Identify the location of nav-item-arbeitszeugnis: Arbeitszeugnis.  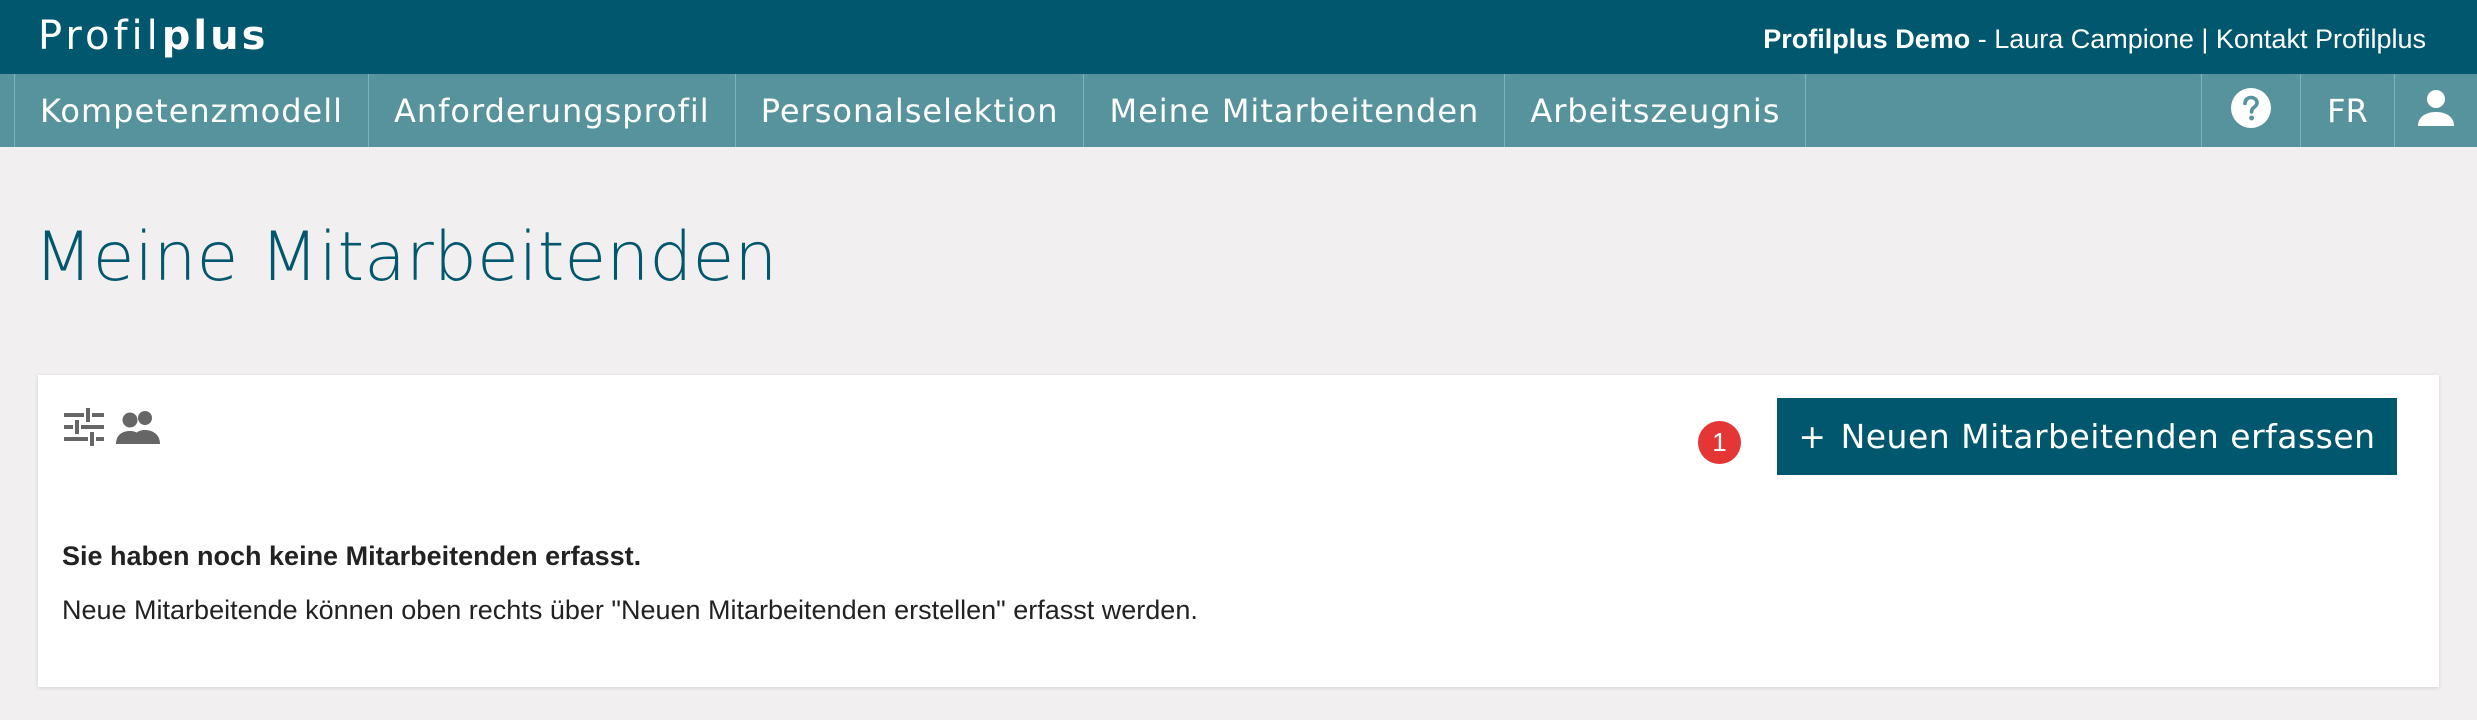
(1656, 110).